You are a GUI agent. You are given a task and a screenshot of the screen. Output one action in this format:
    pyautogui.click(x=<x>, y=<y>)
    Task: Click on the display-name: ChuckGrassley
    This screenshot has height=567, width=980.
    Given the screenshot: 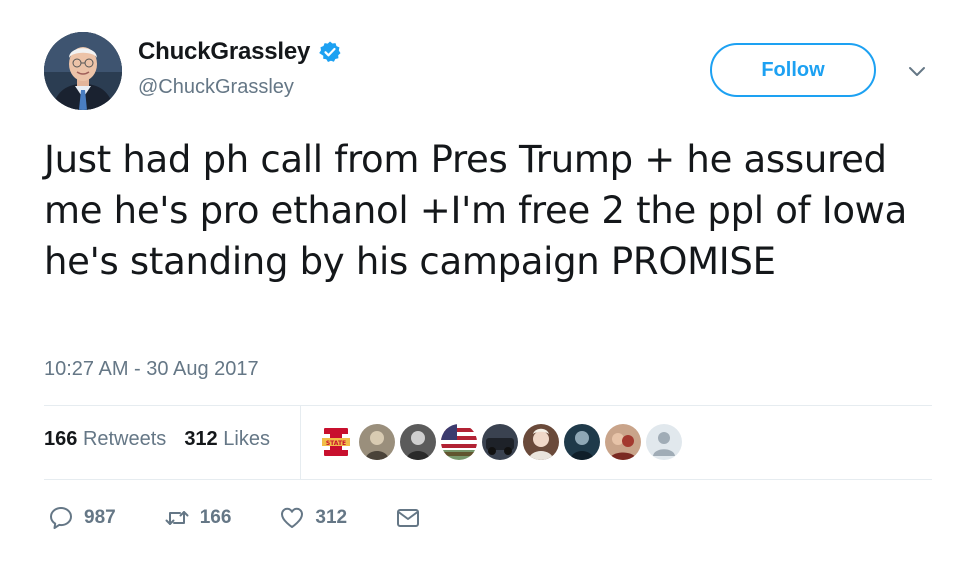 What is the action you would take?
    pyautogui.click(x=224, y=52)
    